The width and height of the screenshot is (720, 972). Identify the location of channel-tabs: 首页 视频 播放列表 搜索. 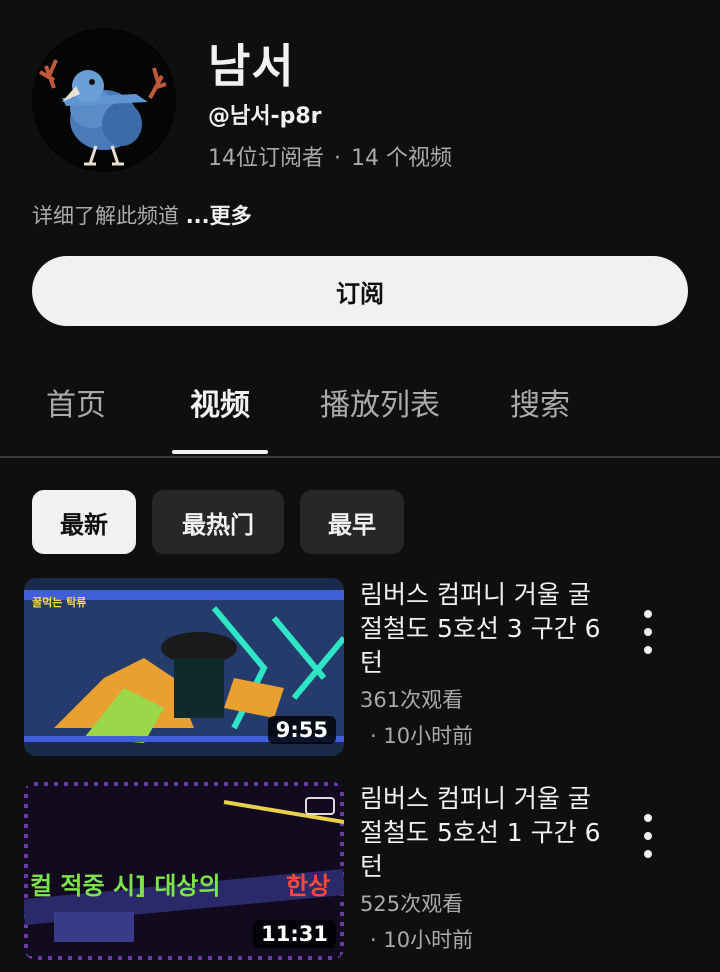
(360, 418).